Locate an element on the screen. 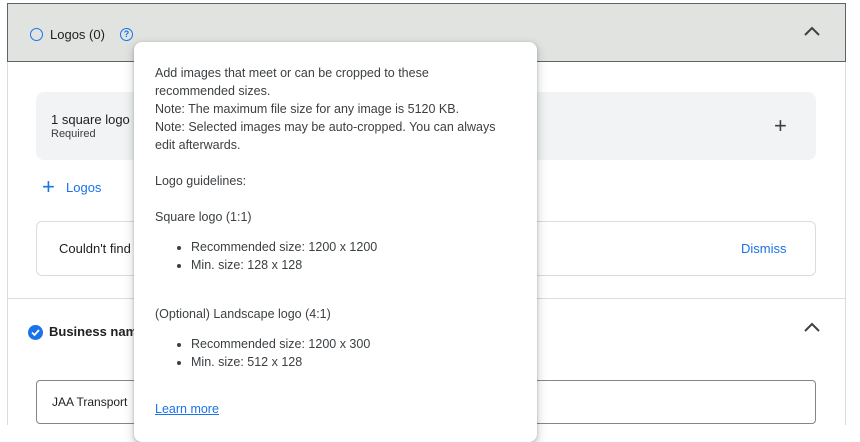 The image size is (860, 442). learn-more-link: Learn more is located at coordinates (187, 409).